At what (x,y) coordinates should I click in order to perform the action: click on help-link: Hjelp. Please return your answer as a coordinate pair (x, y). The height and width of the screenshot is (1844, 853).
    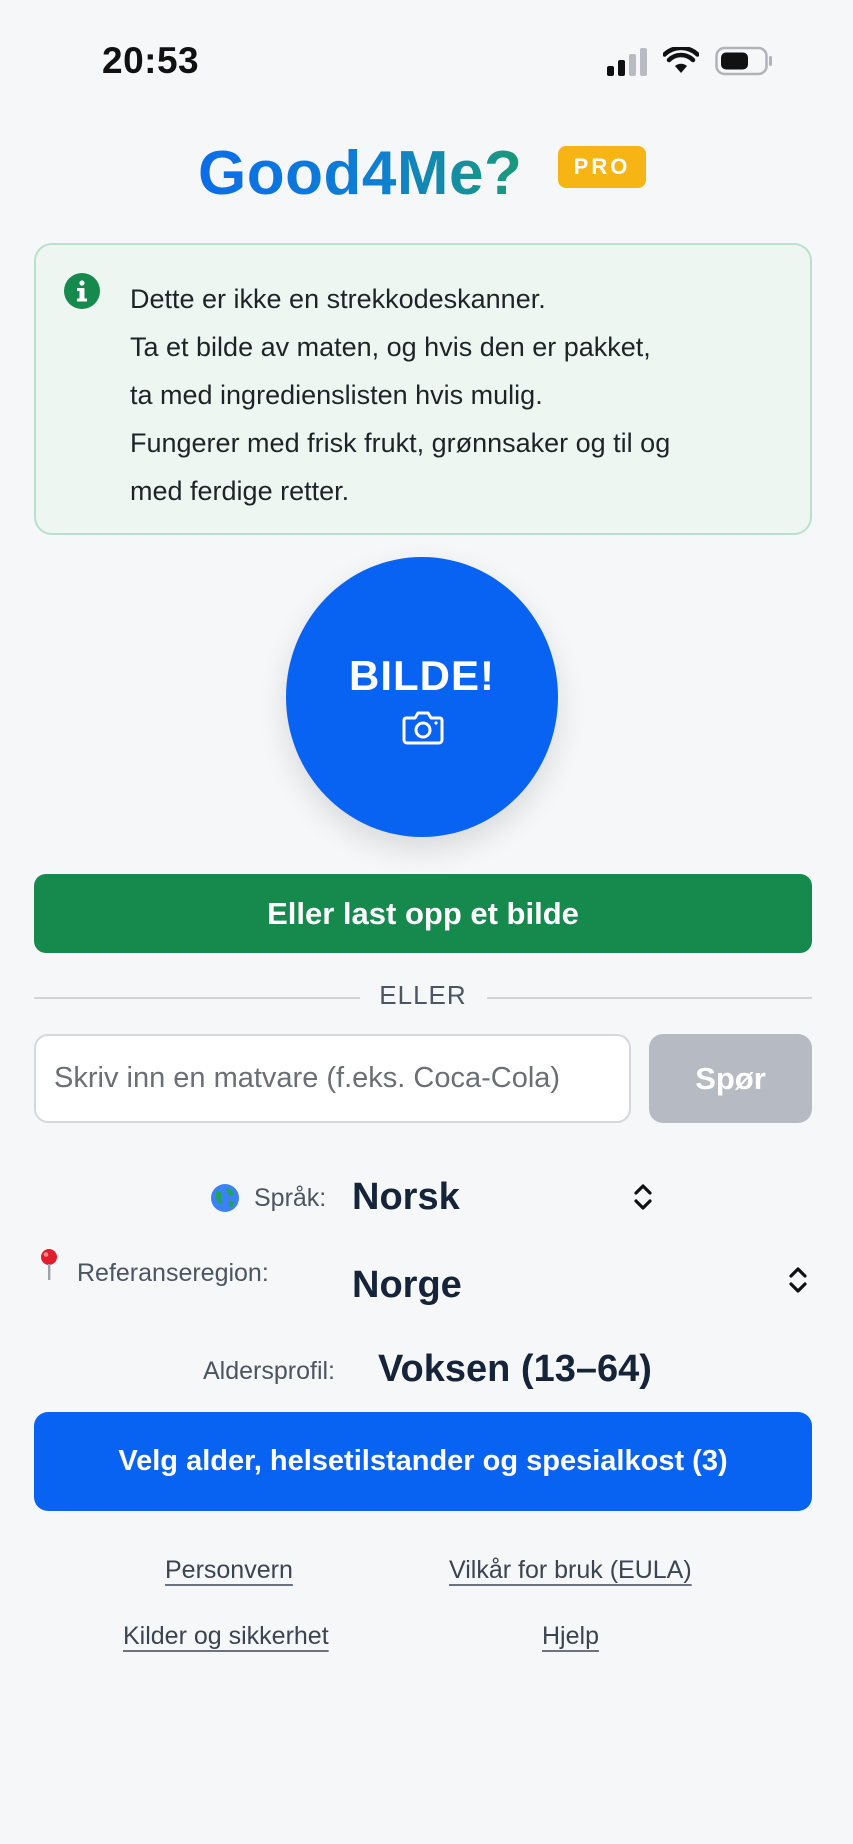
    Looking at the image, I should click on (570, 1636).